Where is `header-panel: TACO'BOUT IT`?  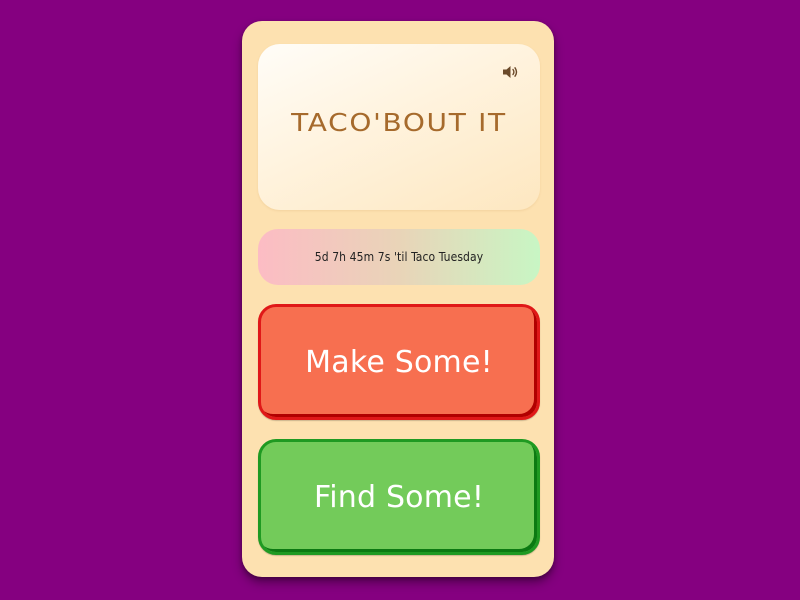
header-panel: TACO'BOUT IT is located at coordinates (399, 127).